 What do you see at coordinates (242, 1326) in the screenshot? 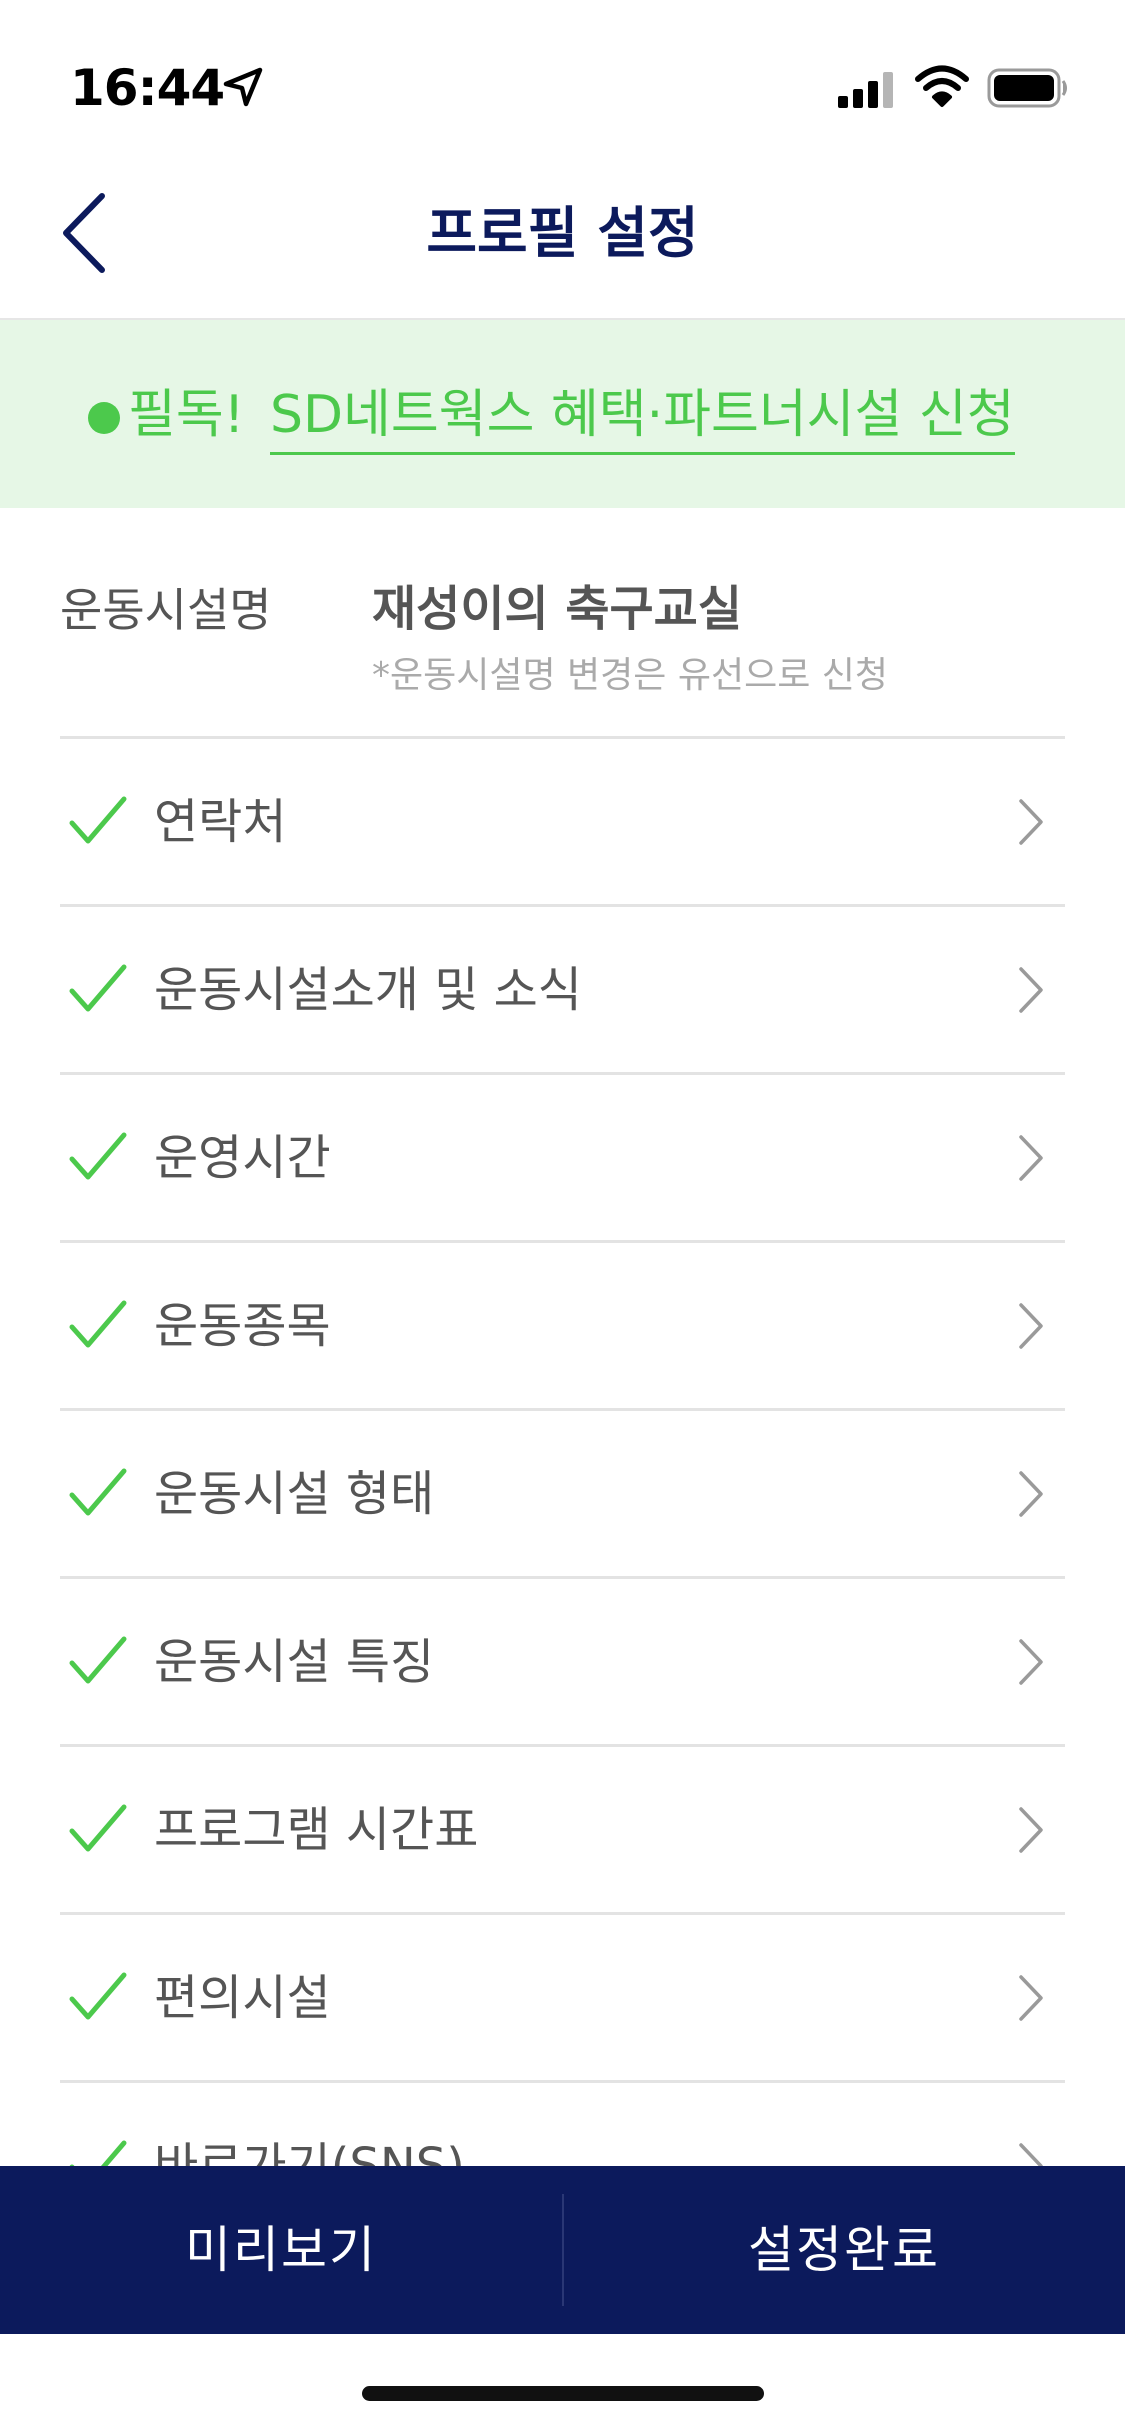
I see `settings-item-label: 운동종목` at bounding box center [242, 1326].